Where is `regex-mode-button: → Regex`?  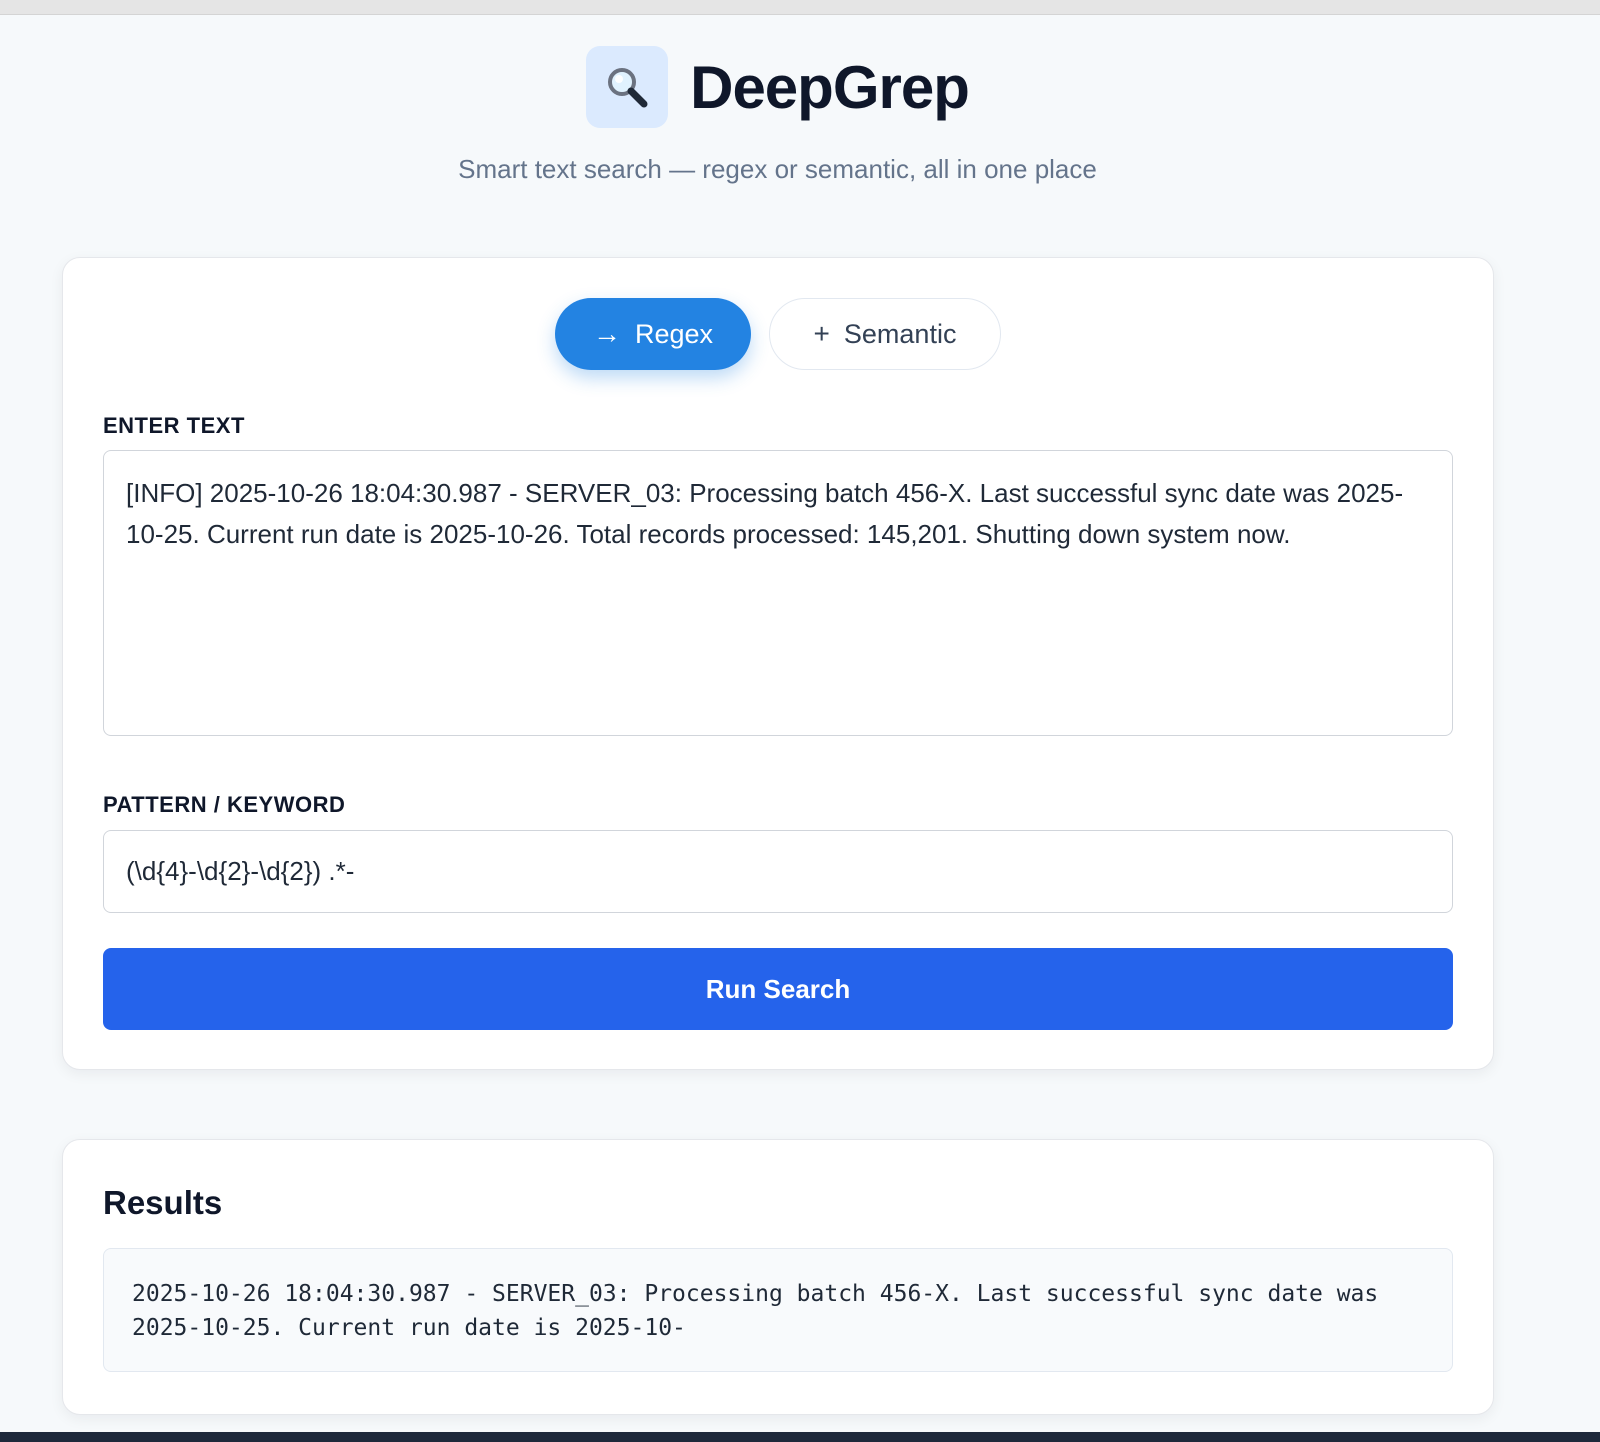
regex-mode-button: → Regex is located at coordinates (653, 334).